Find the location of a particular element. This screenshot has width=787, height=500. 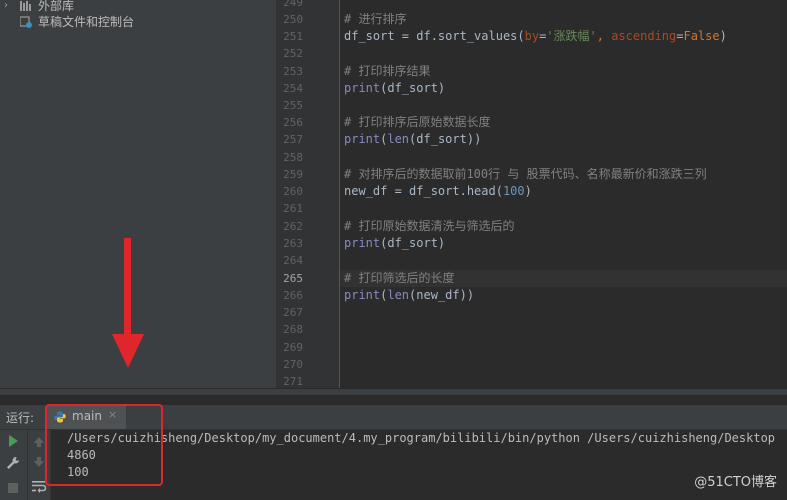

code-line-256: # 打印排序后原始数据长度 is located at coordinates (417, 122).